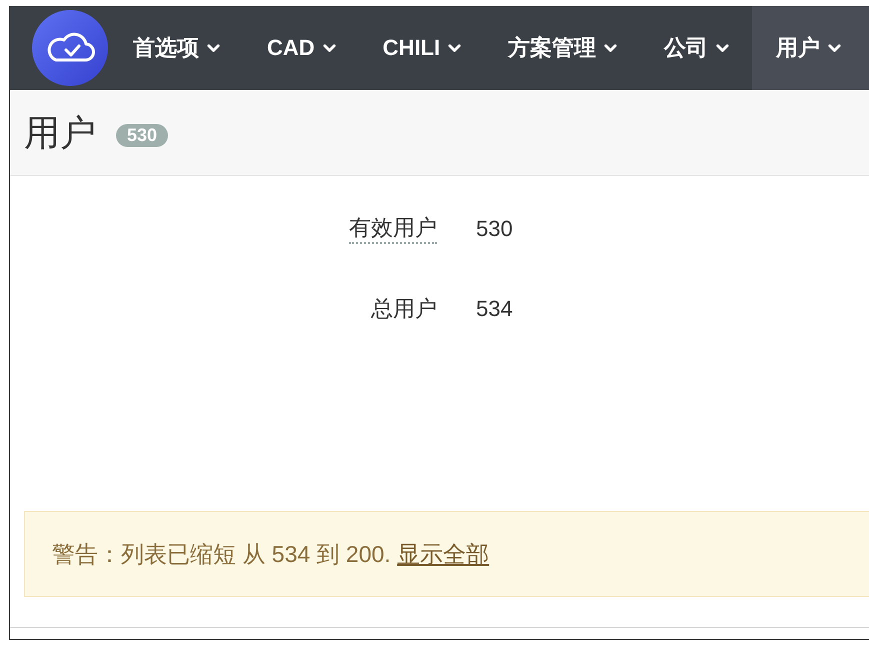 This screenshot has height=646, width=869. Describe the element at coordinates (70, 48) in the screenshot. I see `cloud-logo-icon` at that location.